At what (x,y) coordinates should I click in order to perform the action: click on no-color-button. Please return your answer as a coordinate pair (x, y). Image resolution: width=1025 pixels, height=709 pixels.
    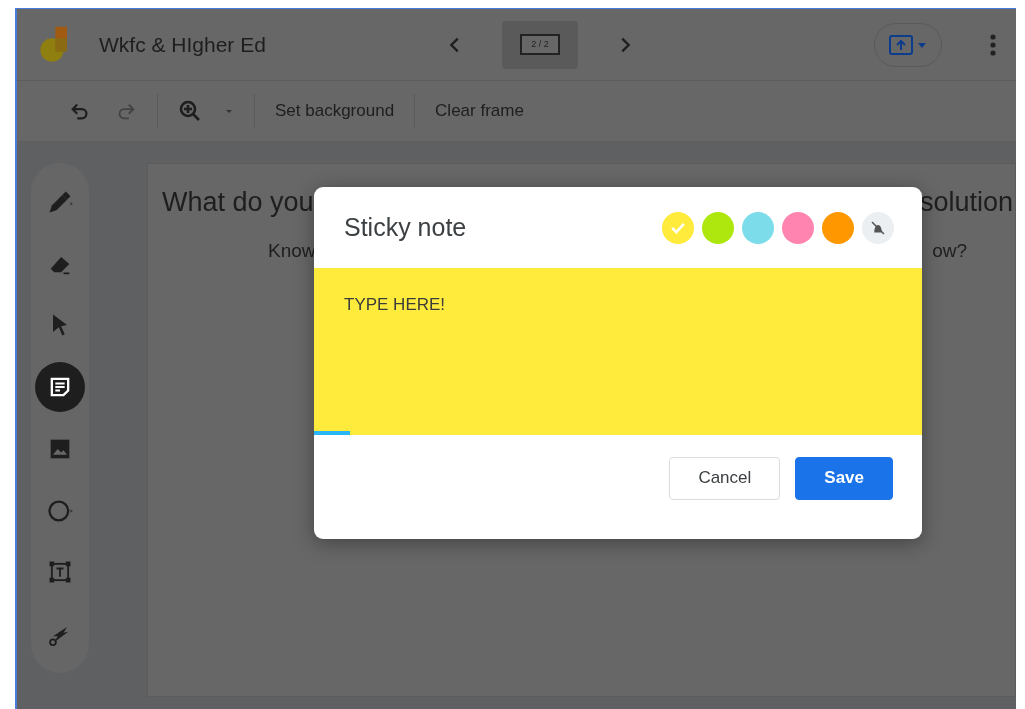
    Looking at the image, I should click on (878, 227).